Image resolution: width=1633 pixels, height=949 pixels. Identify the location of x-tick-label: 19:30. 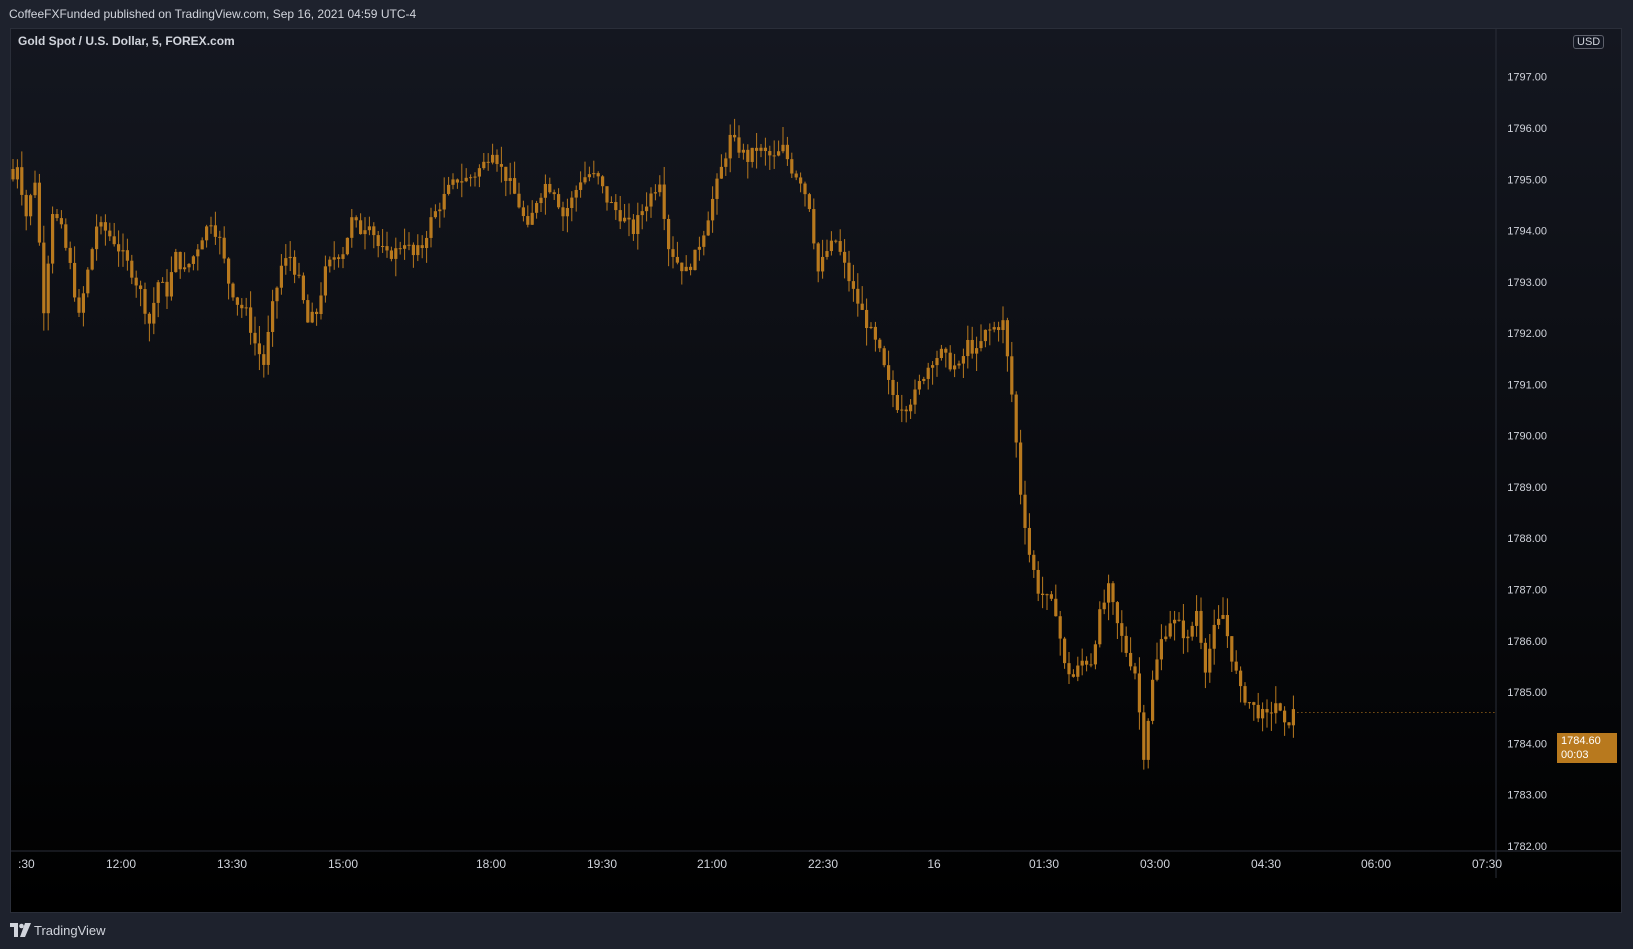
(602, 864).